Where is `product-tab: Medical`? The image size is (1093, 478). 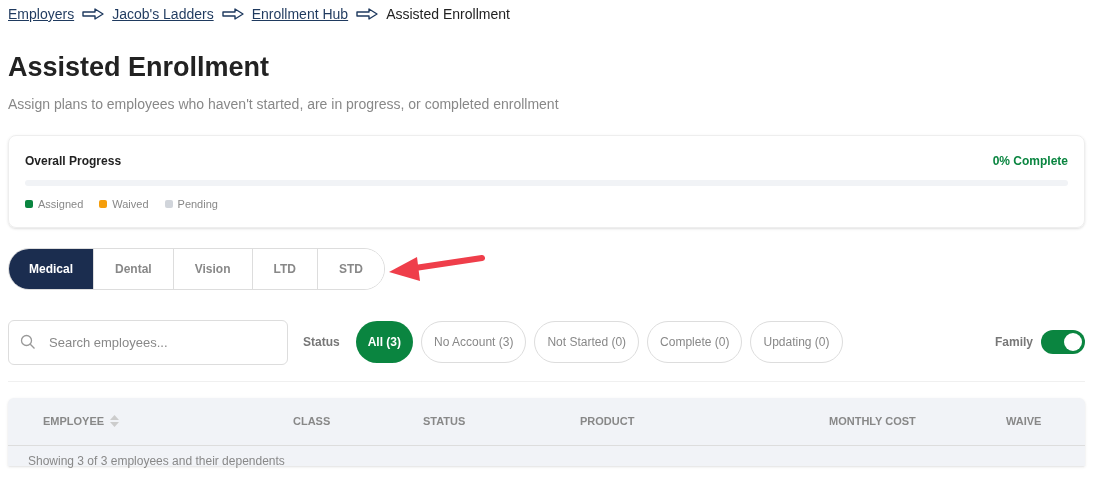
product-tab: Medical is located at coordinates (51, 268).